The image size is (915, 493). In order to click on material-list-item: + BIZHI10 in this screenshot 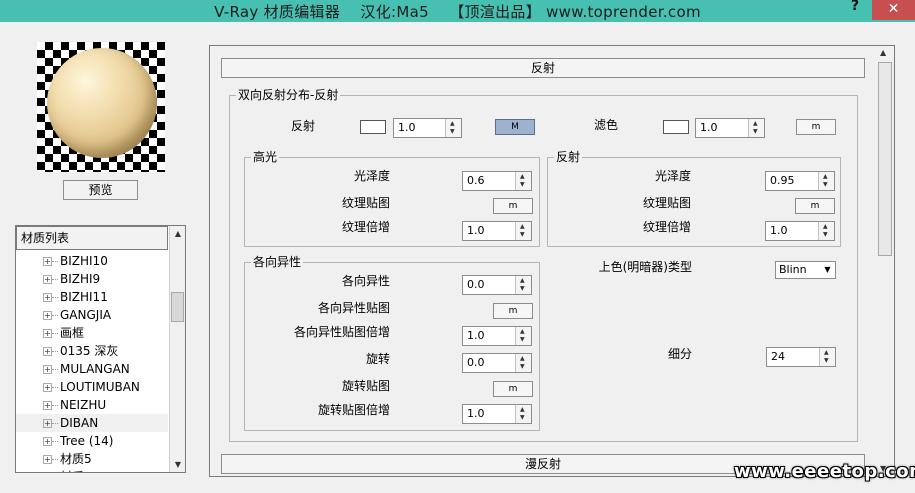, I will do `click(92, 261)`.